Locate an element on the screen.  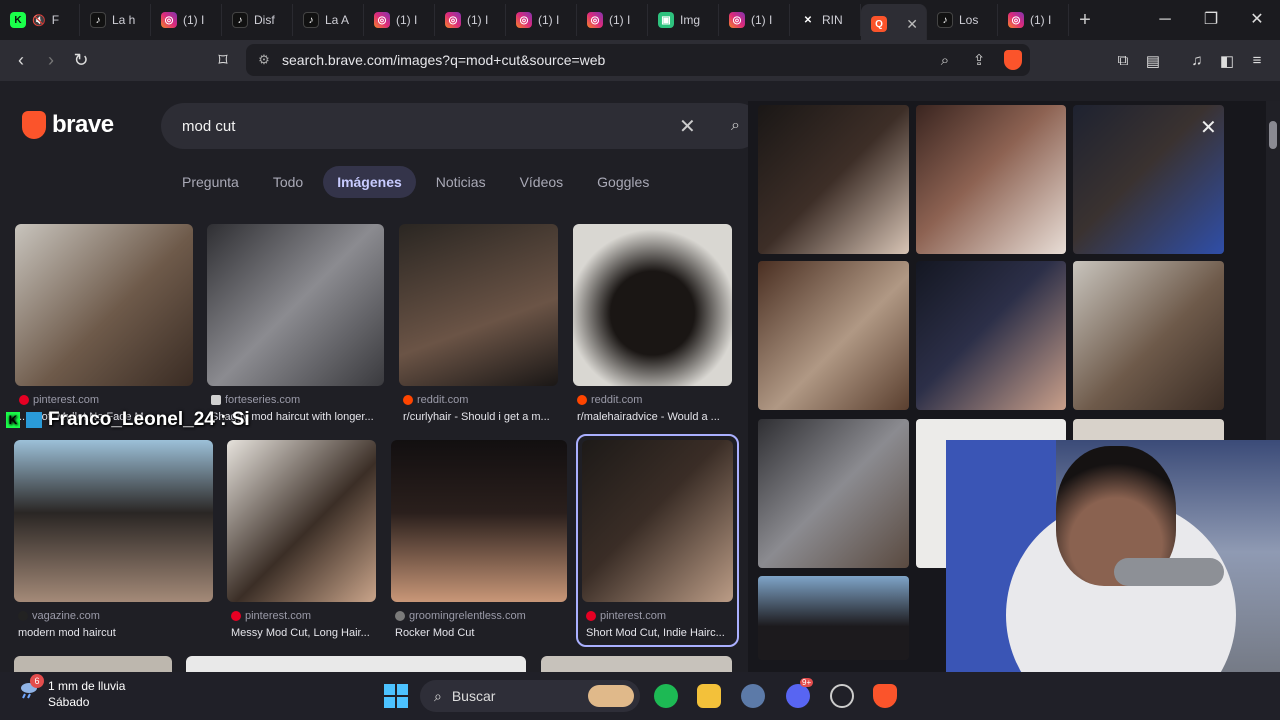
taskbar: 6 1 mm de lluvia Sábado ⌕ Buscar 9+ is located at coordinates (640, 696).